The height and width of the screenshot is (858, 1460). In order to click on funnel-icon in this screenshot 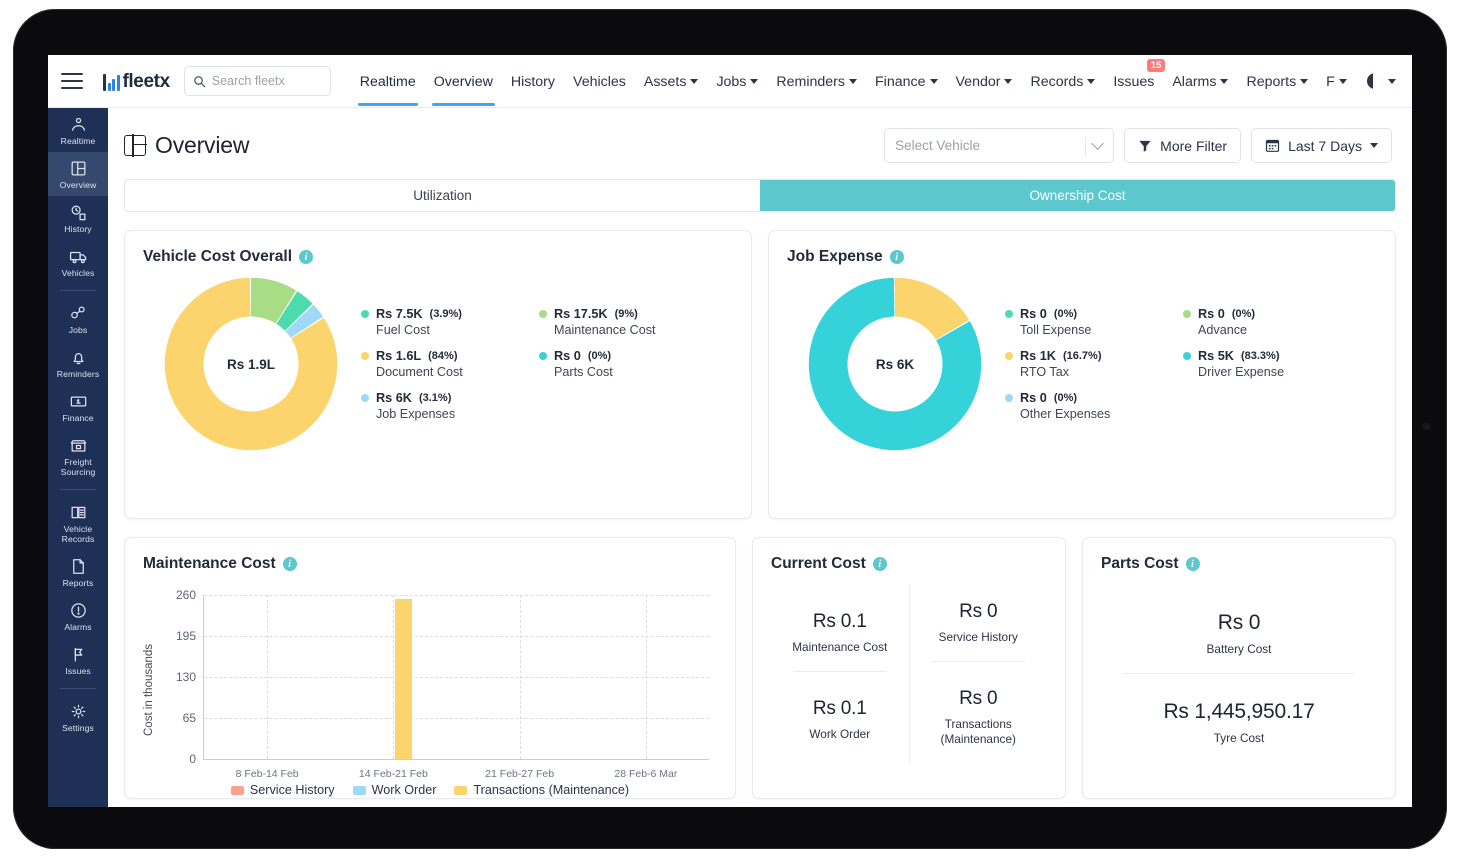, I will do `click(1145, 146)`.